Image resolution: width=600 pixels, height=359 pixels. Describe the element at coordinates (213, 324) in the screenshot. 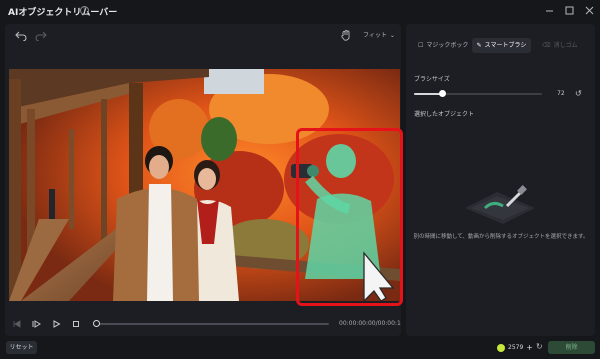

I see `timeline-track` at that location.